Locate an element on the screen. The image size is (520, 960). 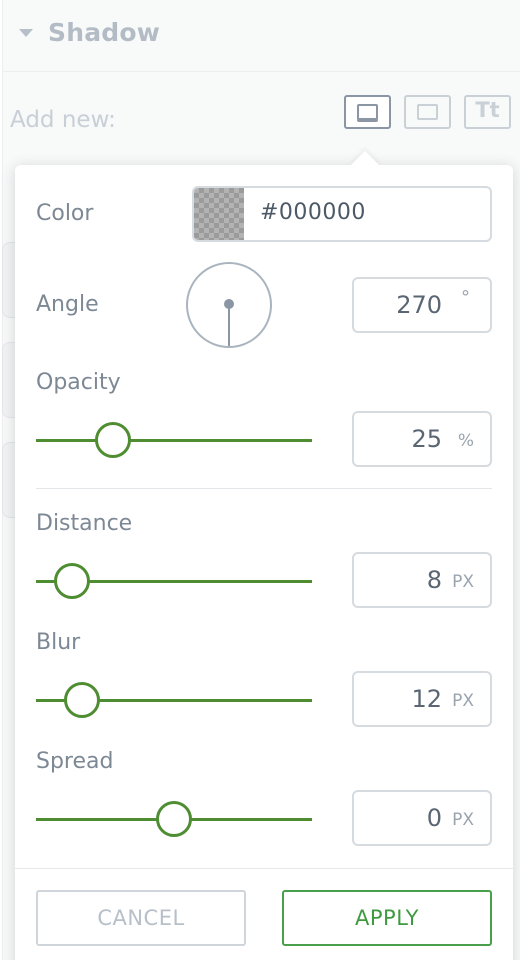
blur-slider-thumb is located at coordinates (82, 700).